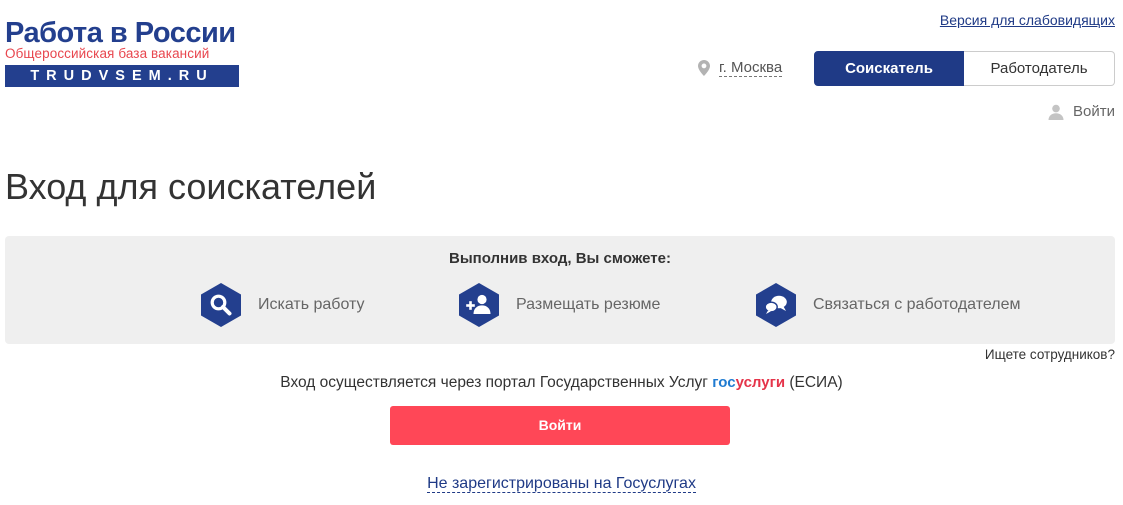 The image size is (1123, 505). I want to click on role-employer-button: Работодатель, so click(1039, 68).